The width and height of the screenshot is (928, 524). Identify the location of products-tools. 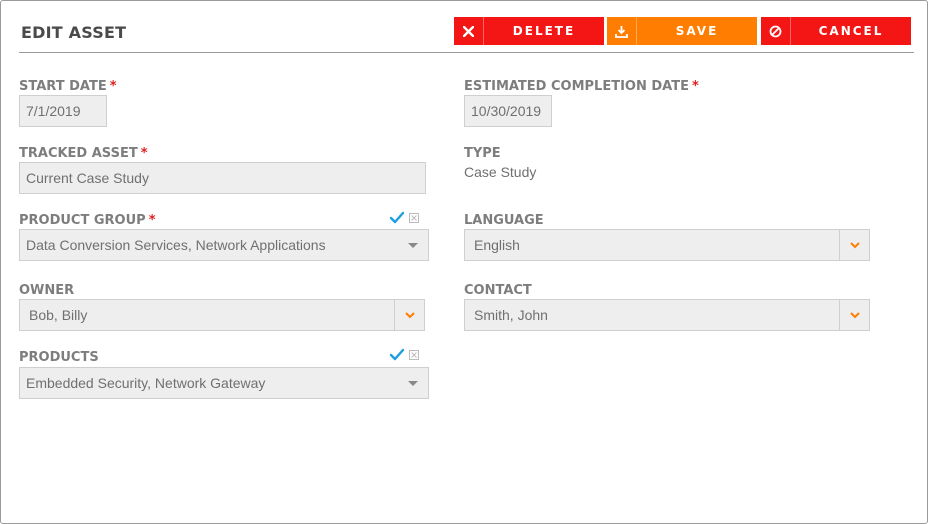
(404, 355).